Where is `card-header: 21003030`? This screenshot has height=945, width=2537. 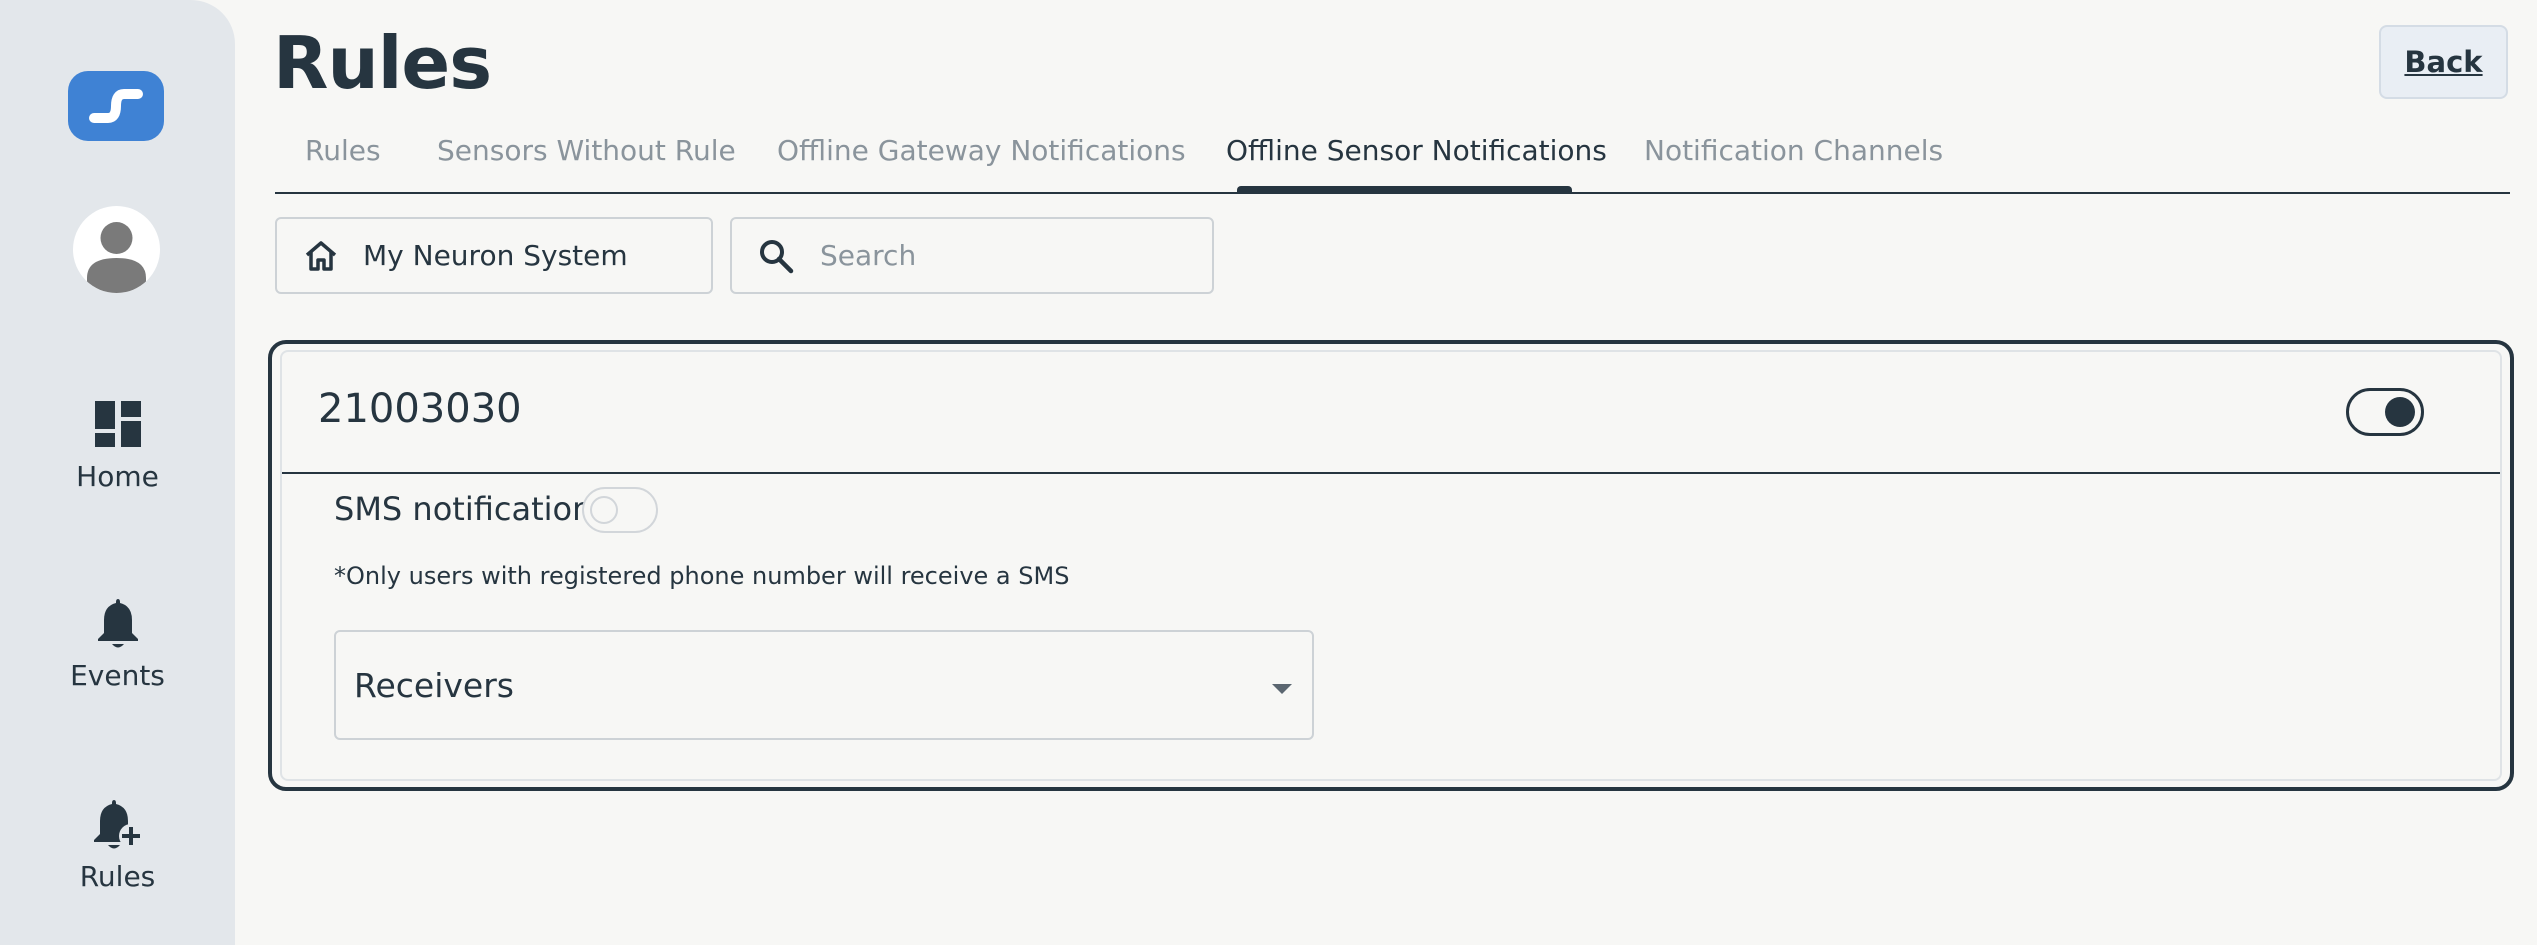 card-header: 21003030 is located at coordinates (1391, 413).